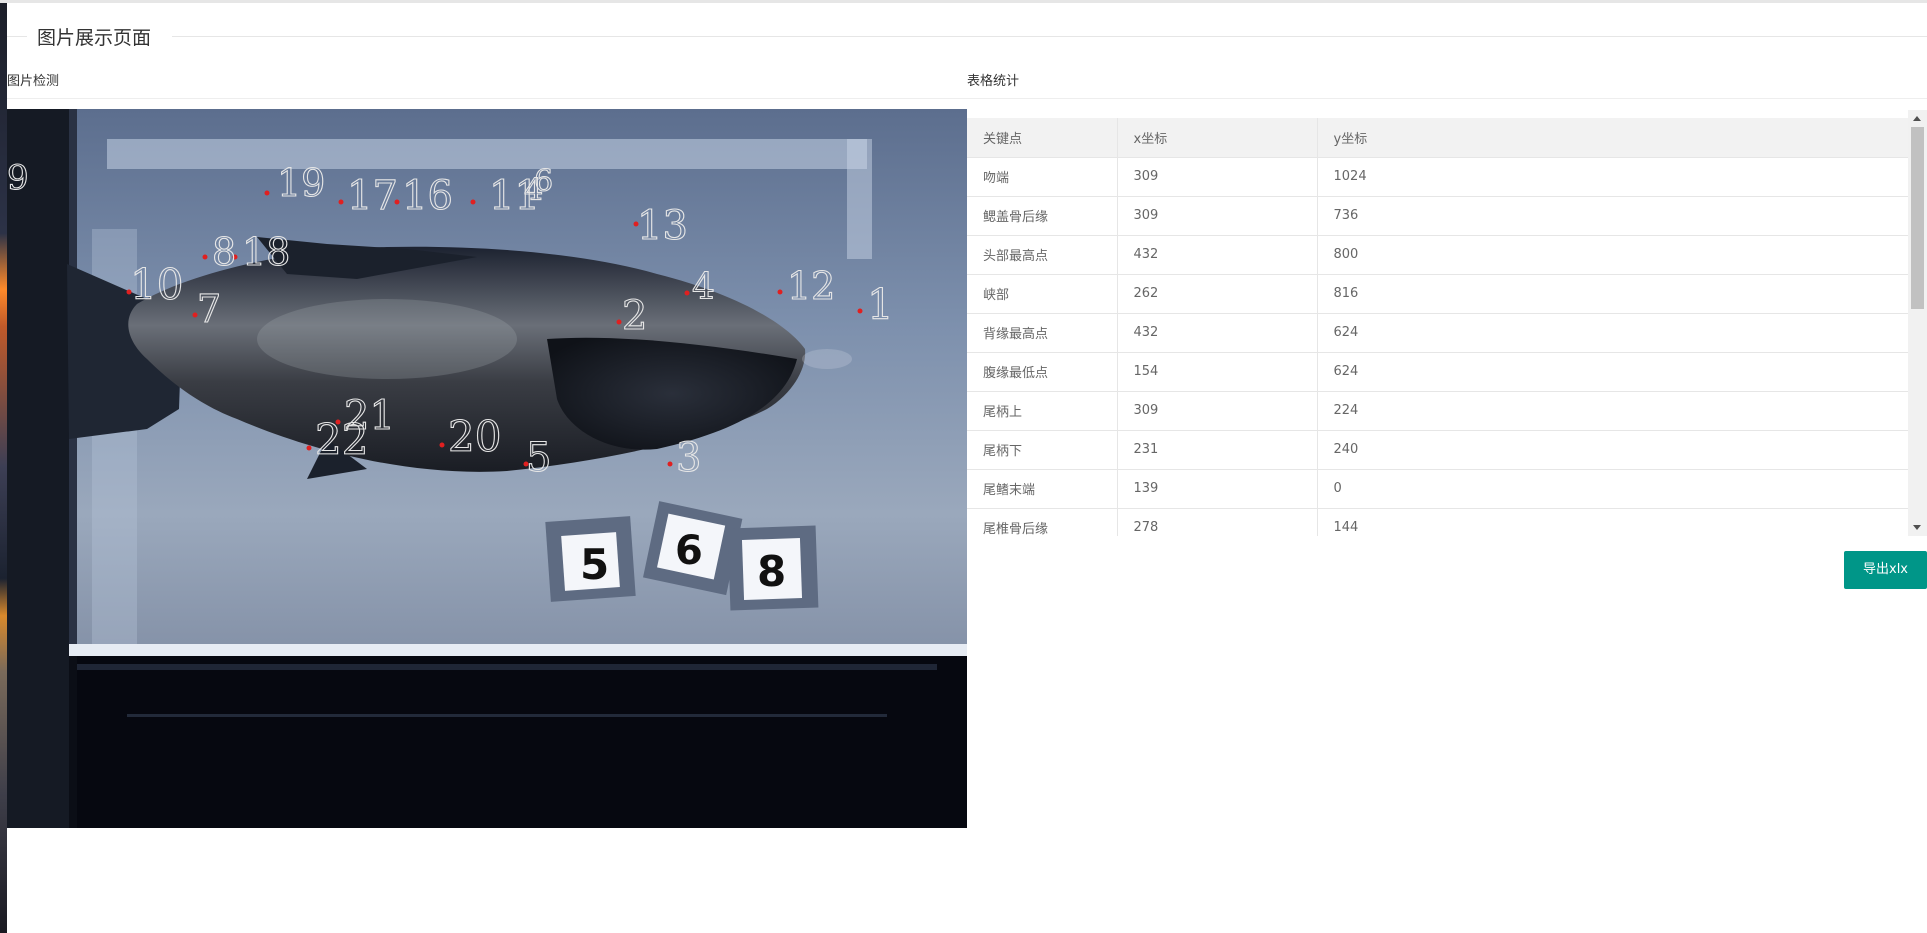 This screenshot has width=1927, height=933. What do you see at coordinates (1042, 177) in the screenshot?
I see `cell-keypoint: 吻端` at bounding box center [1042, 177].